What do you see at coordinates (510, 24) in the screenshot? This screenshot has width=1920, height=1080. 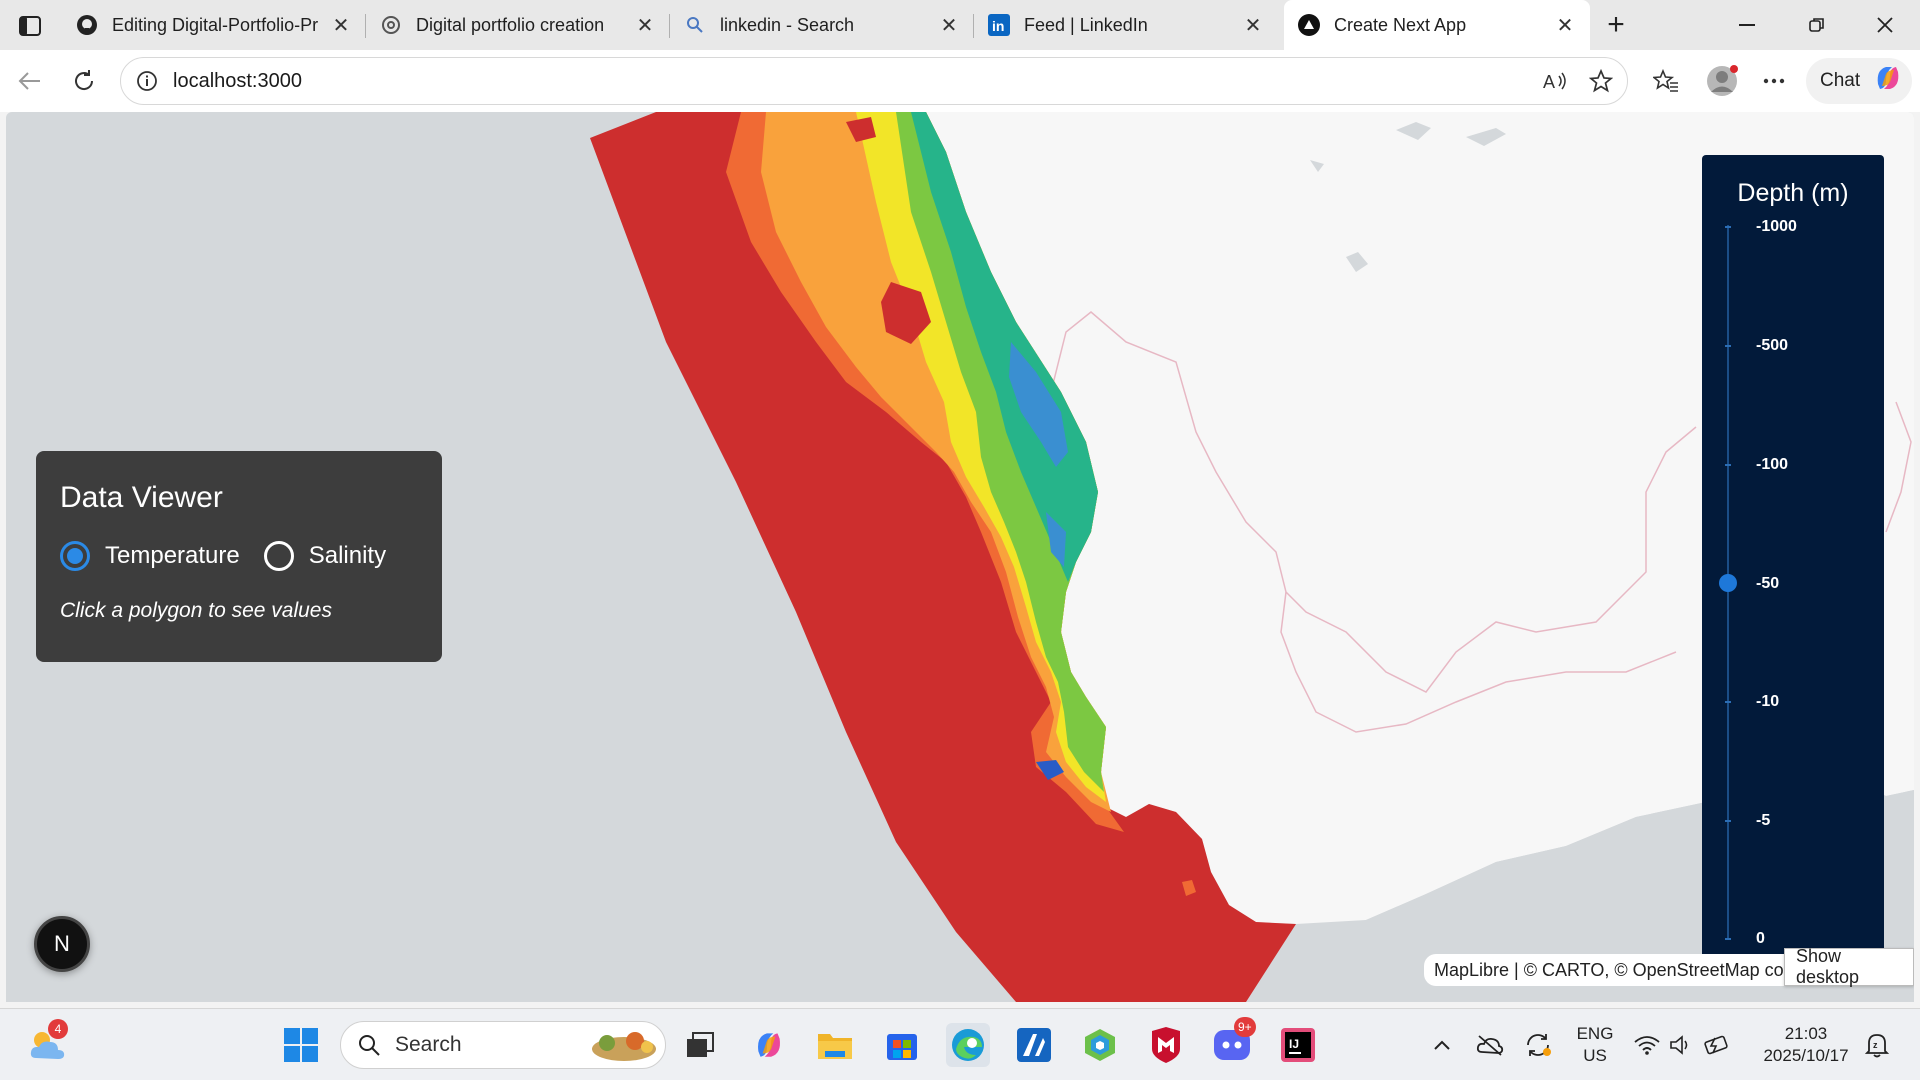 I see `tab-title: Digital portfolio creation` at bounding box center [510, 24].